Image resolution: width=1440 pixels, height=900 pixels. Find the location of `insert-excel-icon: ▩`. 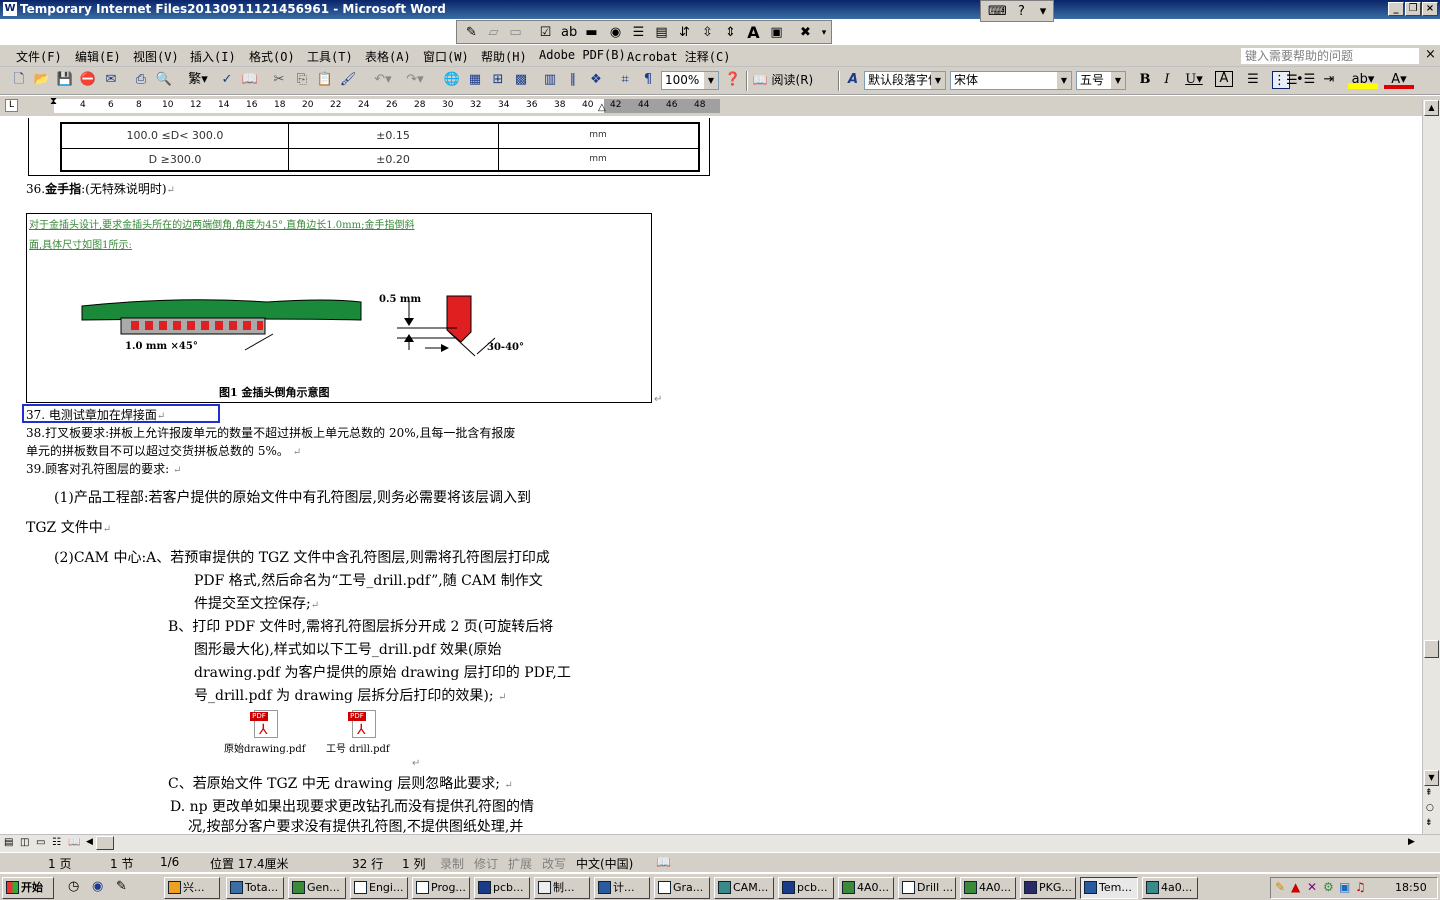

insert-excel-icon: ▩ is located at coordinates (521, 80).